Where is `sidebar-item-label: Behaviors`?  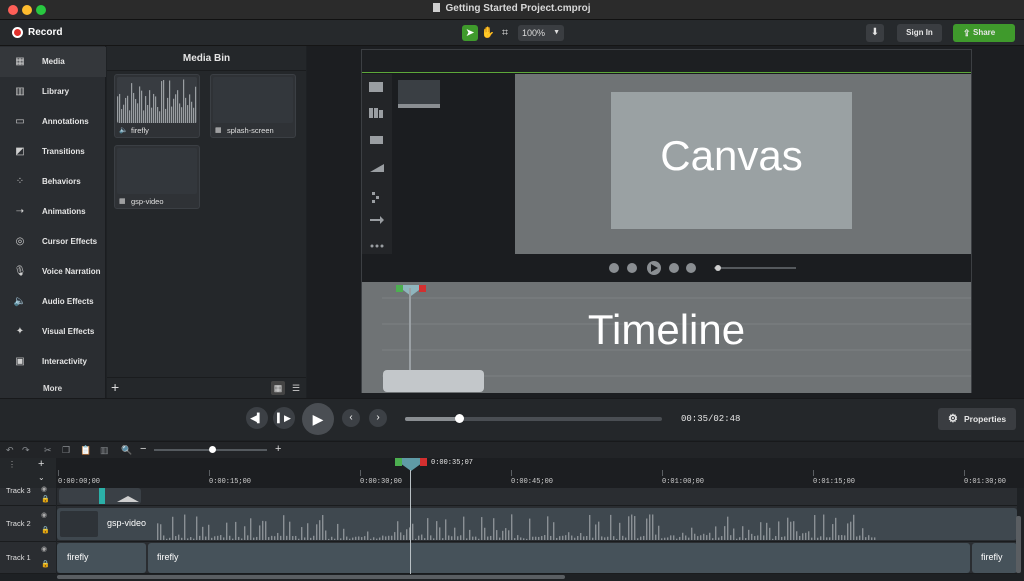
sidebar-item-label: Behaviors is located at coordinates (61, 181).